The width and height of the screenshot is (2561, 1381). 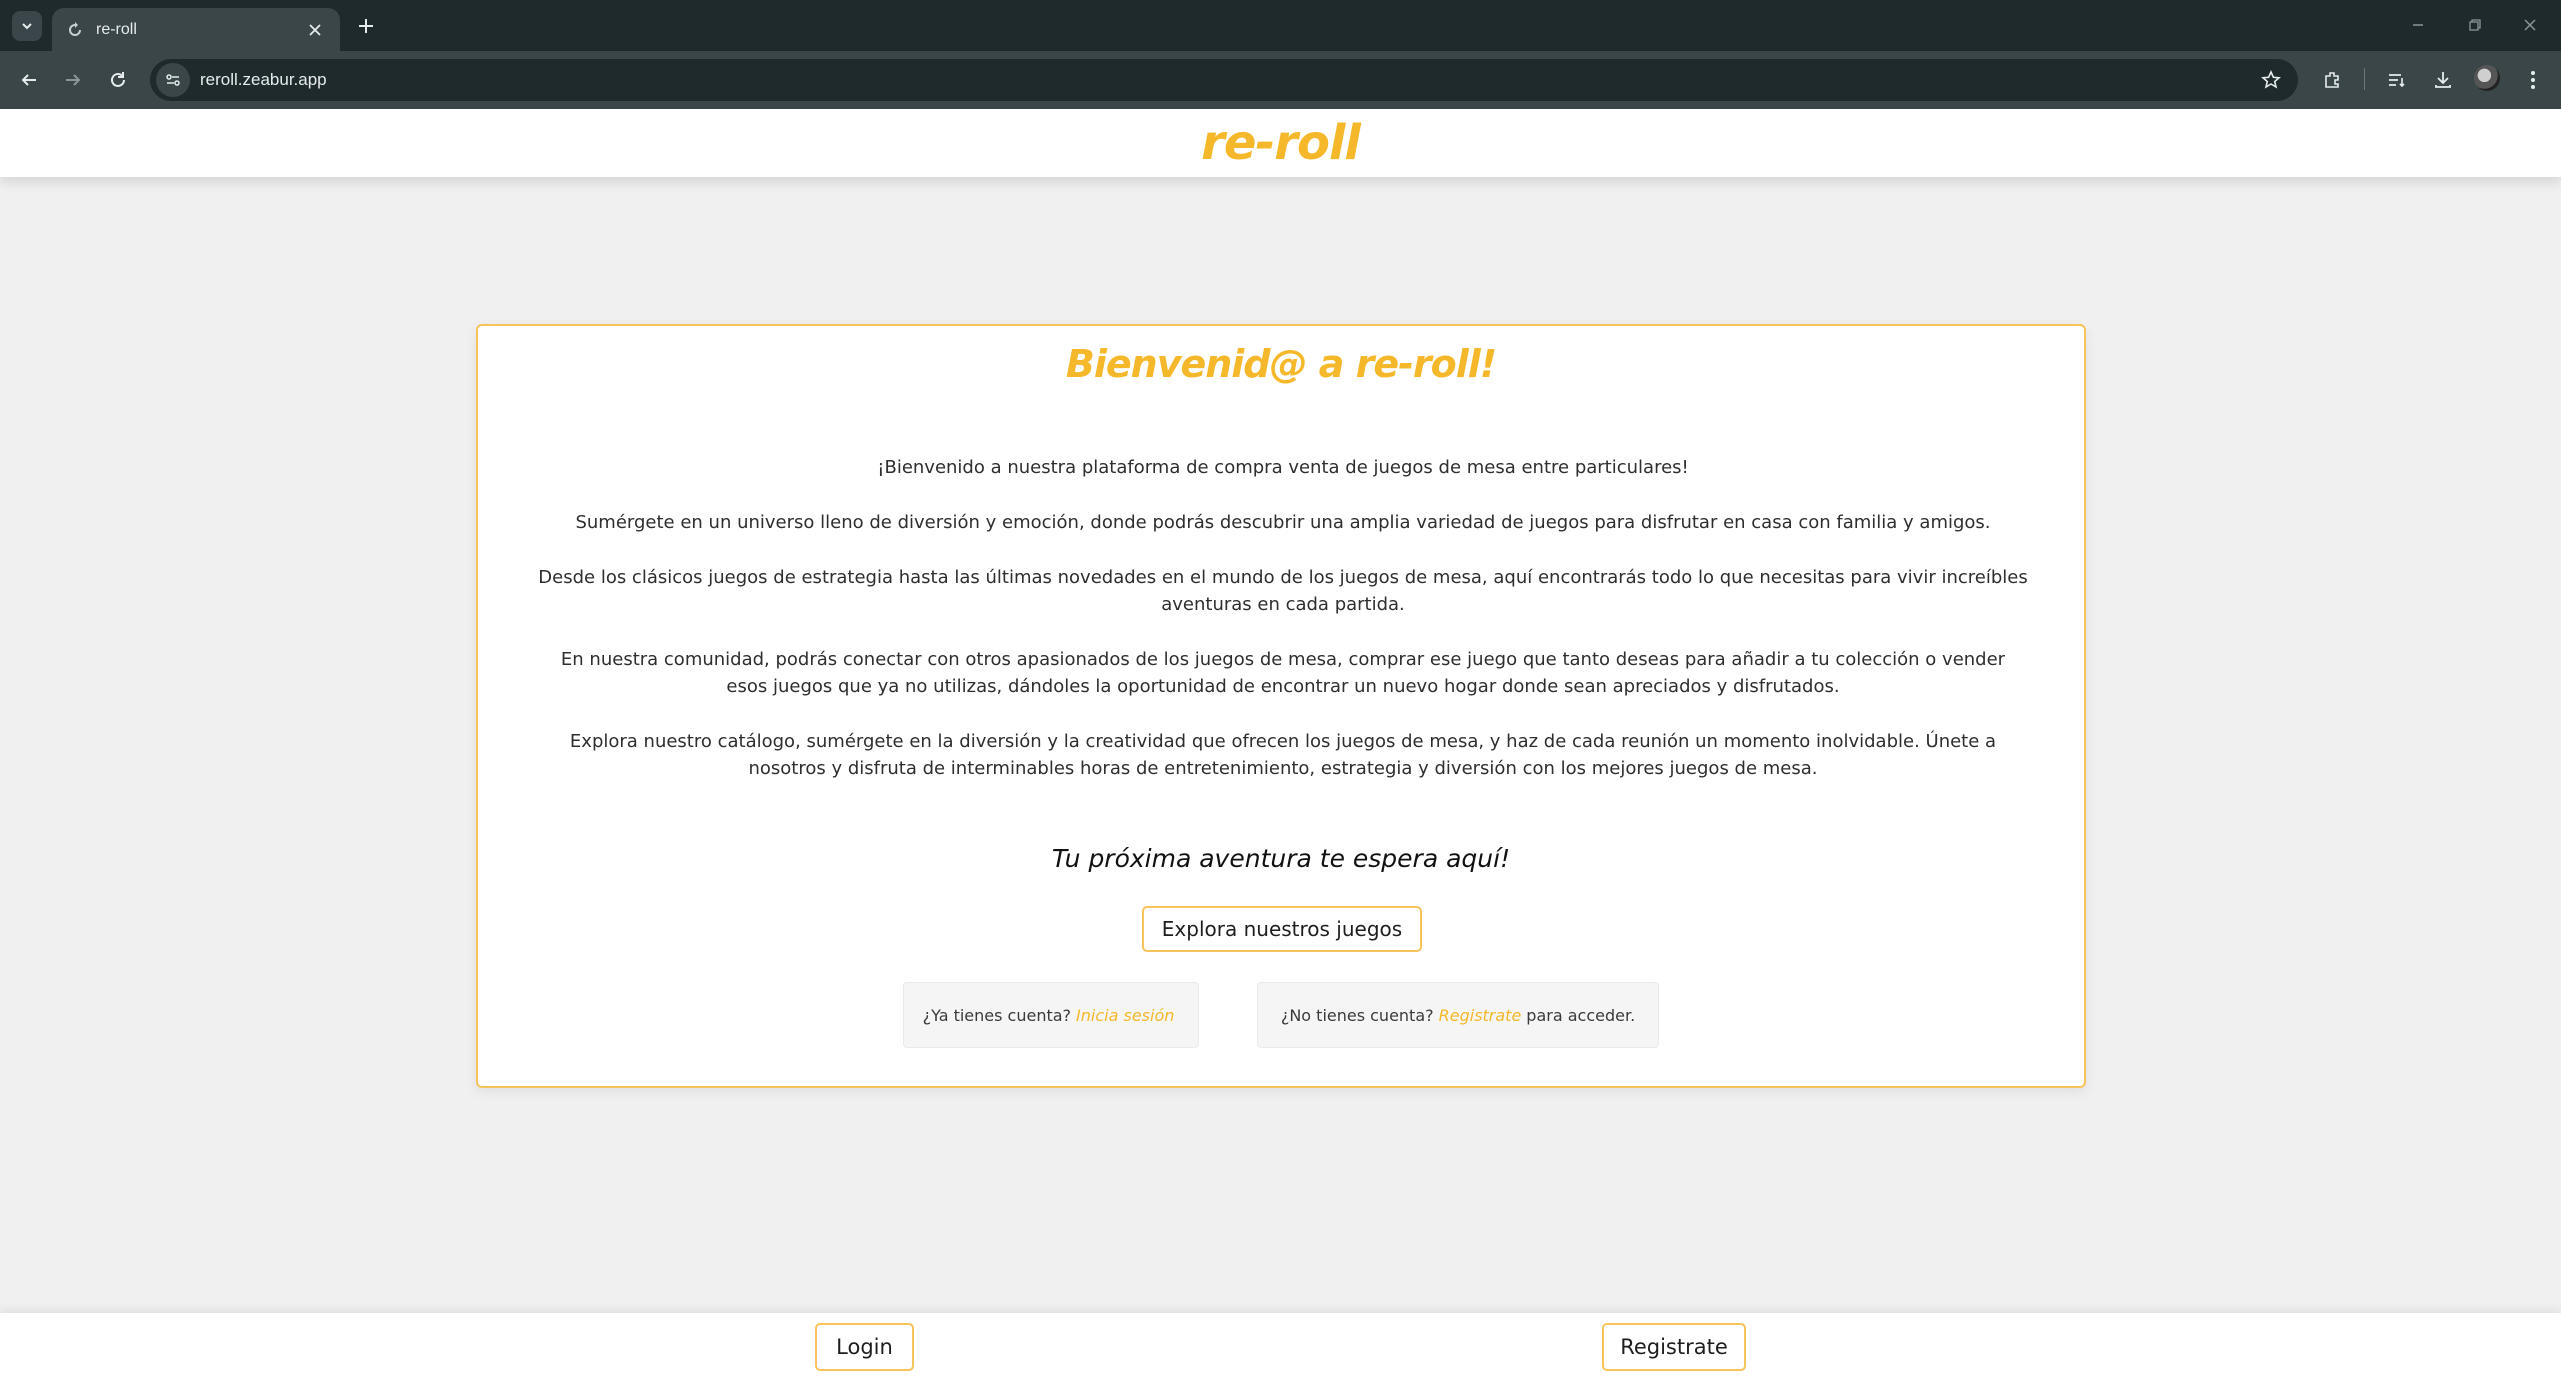 I want to click on plus-icon, so click(x=366, y=26).